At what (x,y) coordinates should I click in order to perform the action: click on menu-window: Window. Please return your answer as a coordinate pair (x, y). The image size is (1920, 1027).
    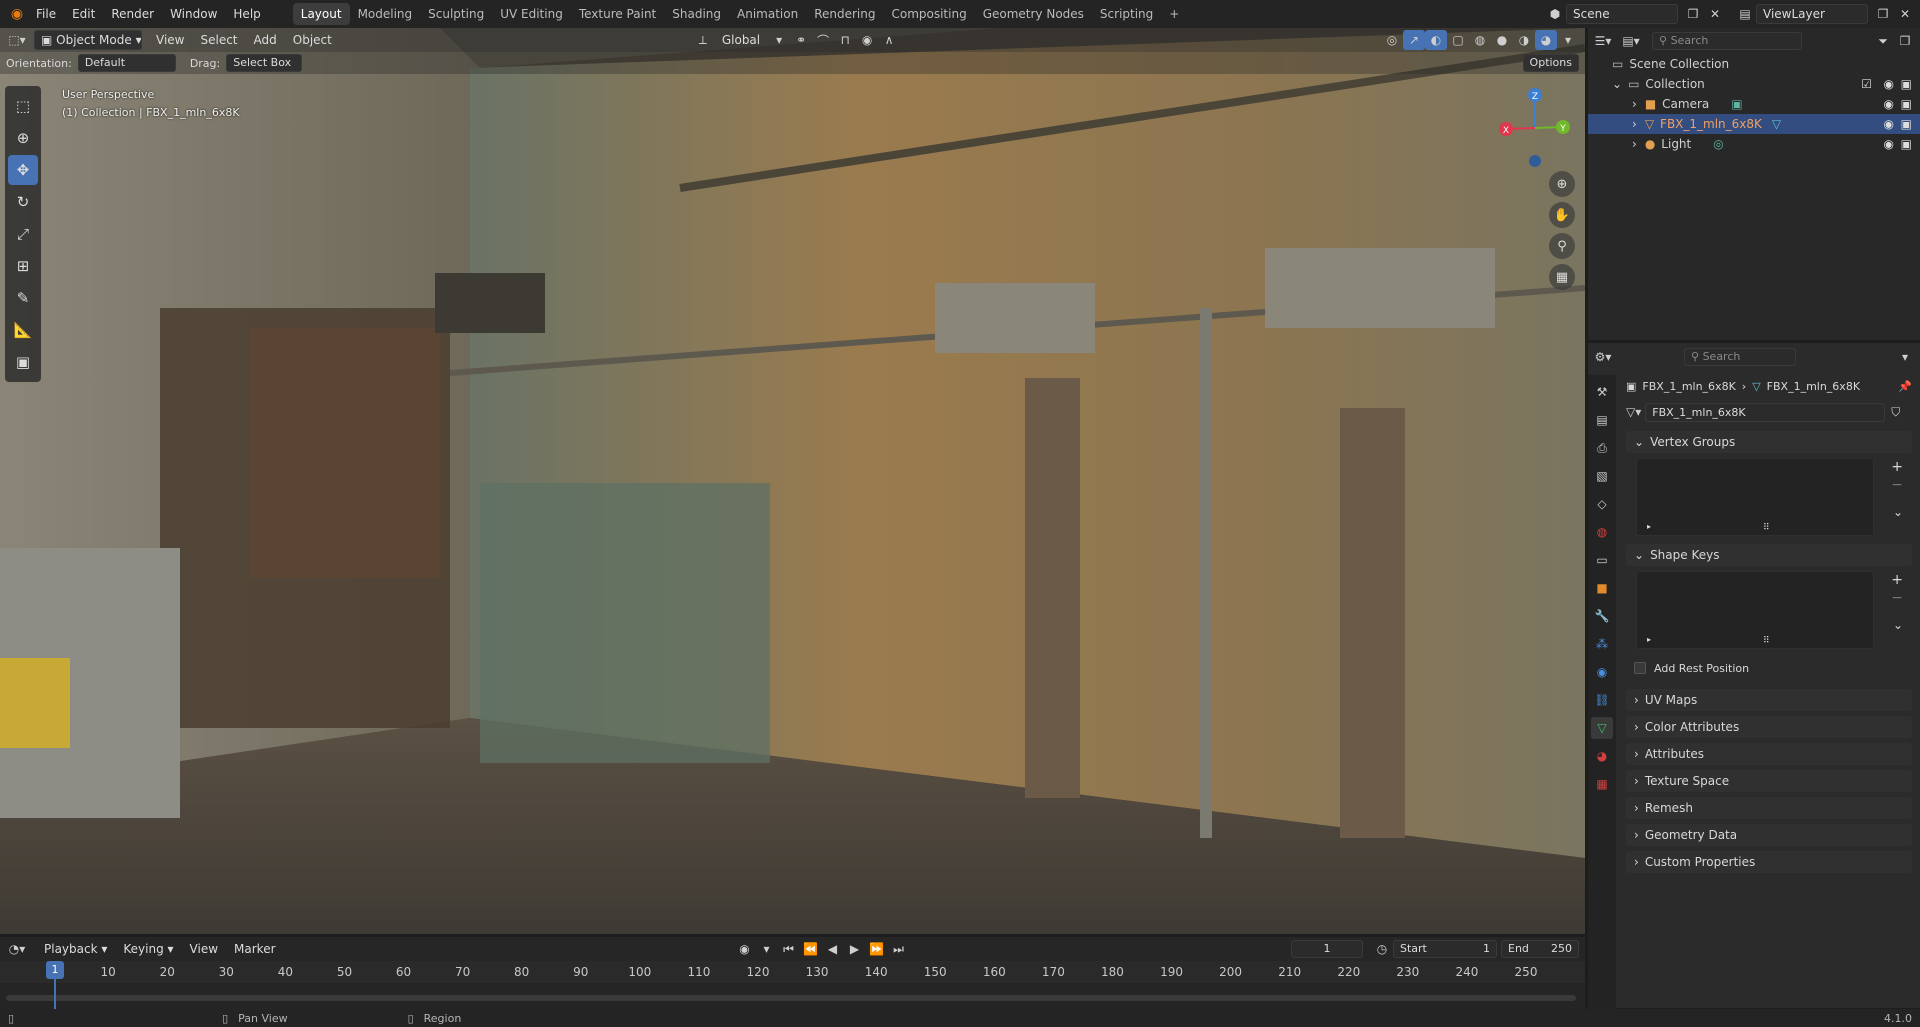
    Looking at the image, I should click on (193, 14).